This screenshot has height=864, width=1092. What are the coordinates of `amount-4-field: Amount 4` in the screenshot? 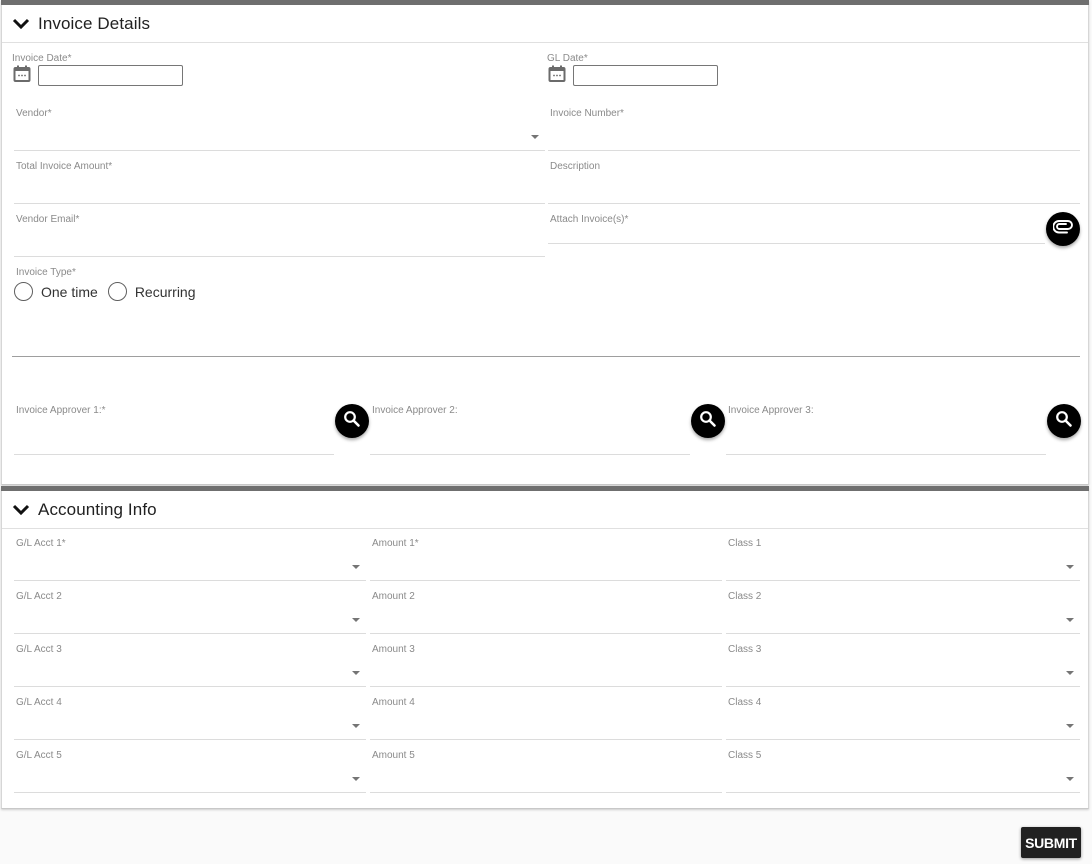 It's located at (546, 718).